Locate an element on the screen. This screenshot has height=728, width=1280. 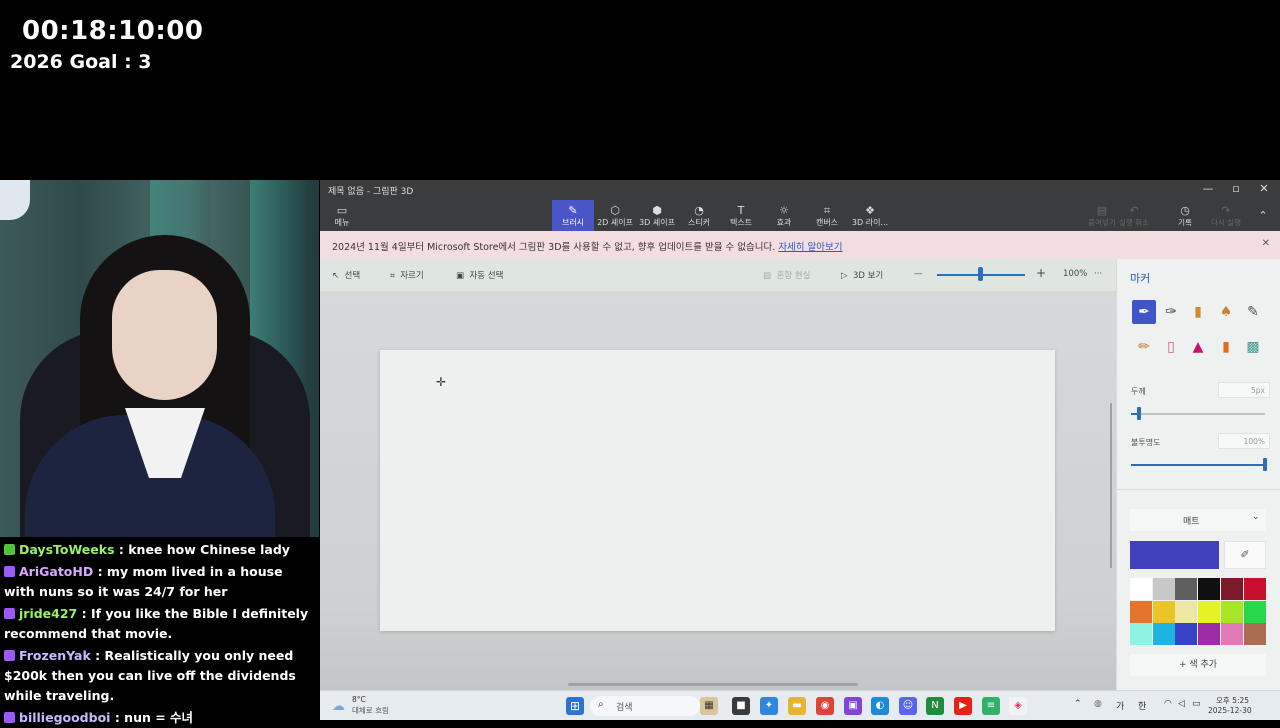
history-button: ◷ 기록 is located at coordinates (1185, 215).